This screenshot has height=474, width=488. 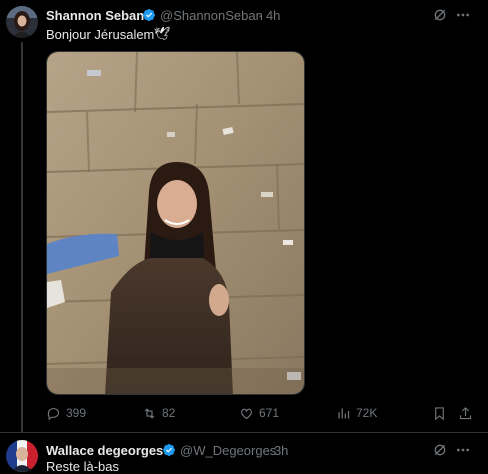 I want to click on views-button: 72K, so click(x=356, y=413).